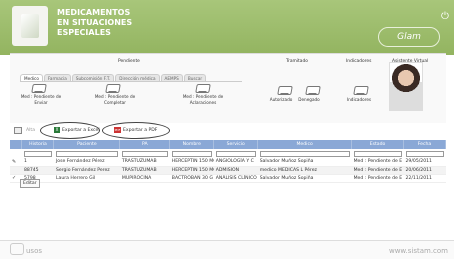 This screenshot has height=259, width=454. Describe the element at coordinates (34, 251) in the screenshot. I see `footer-left-text: usos` at that location.